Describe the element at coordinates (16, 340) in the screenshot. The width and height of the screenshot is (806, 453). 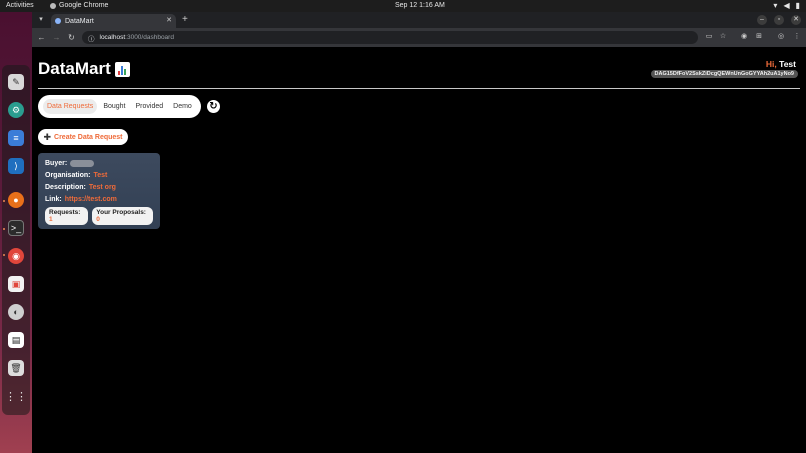
I see `sd-card-icon: ▤` at that location.